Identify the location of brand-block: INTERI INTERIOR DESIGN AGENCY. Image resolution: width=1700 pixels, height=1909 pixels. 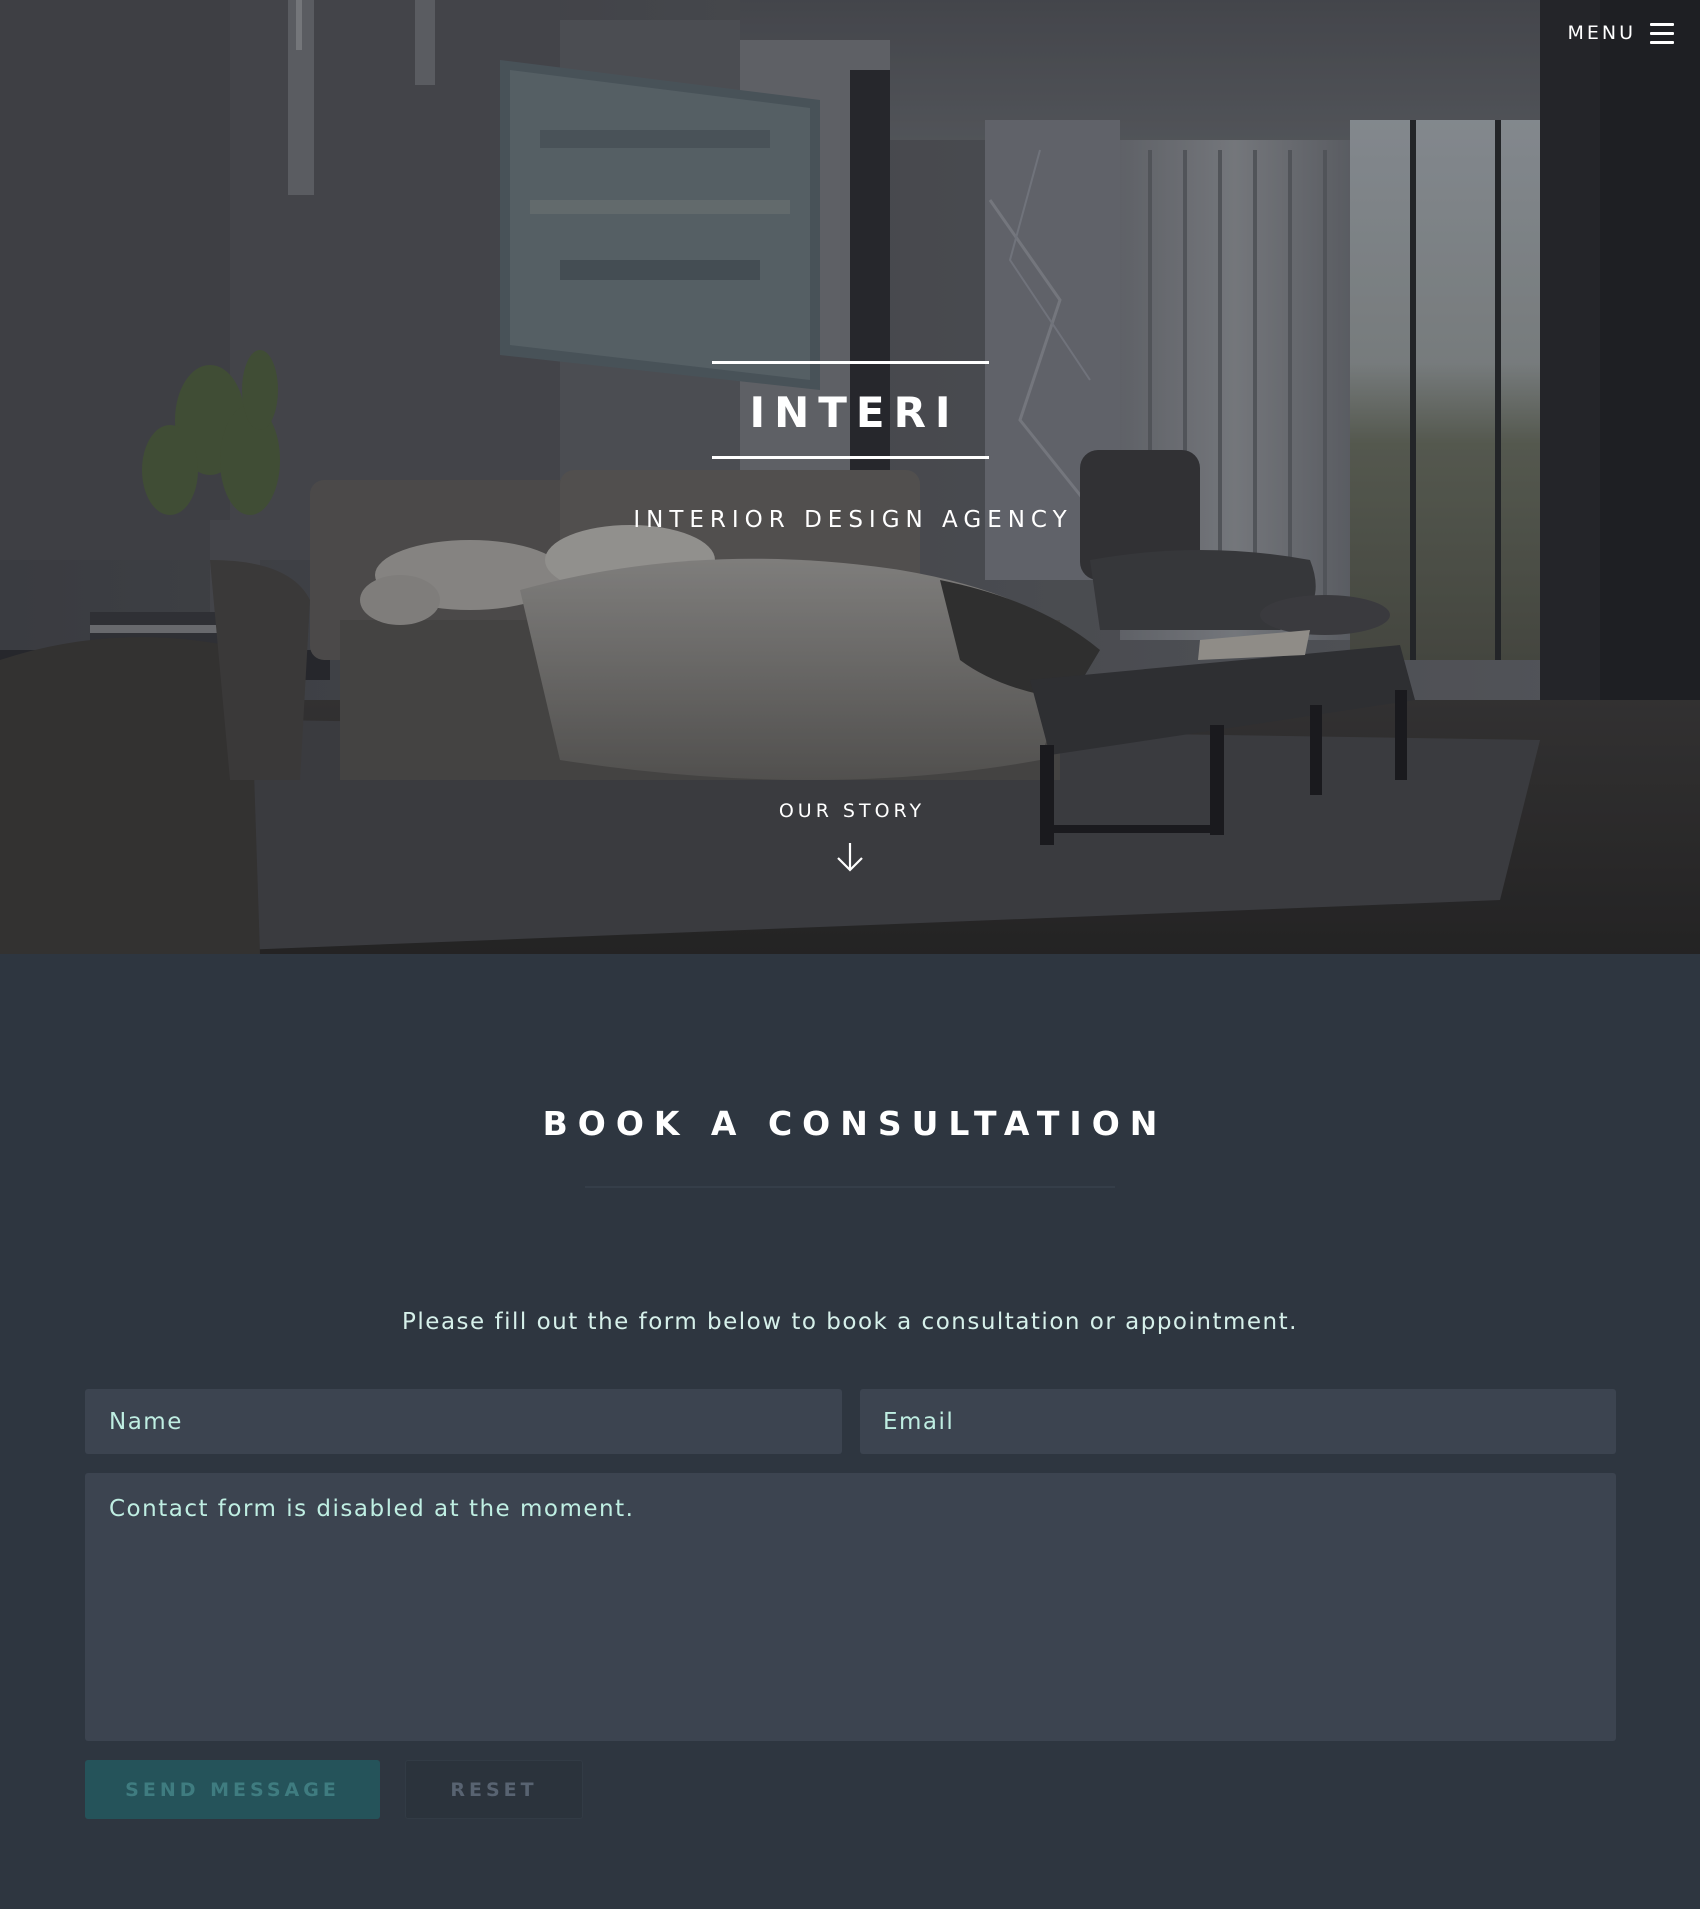
(850, 447).